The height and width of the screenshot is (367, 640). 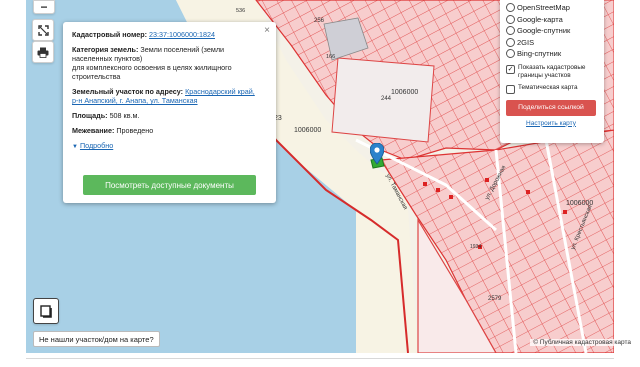 I want to click on map-label-256: 256, so click(x=319, y=21).